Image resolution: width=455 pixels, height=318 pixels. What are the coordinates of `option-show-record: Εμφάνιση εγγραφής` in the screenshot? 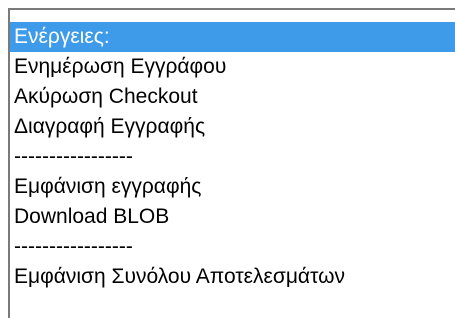 It's located at (232, 187).